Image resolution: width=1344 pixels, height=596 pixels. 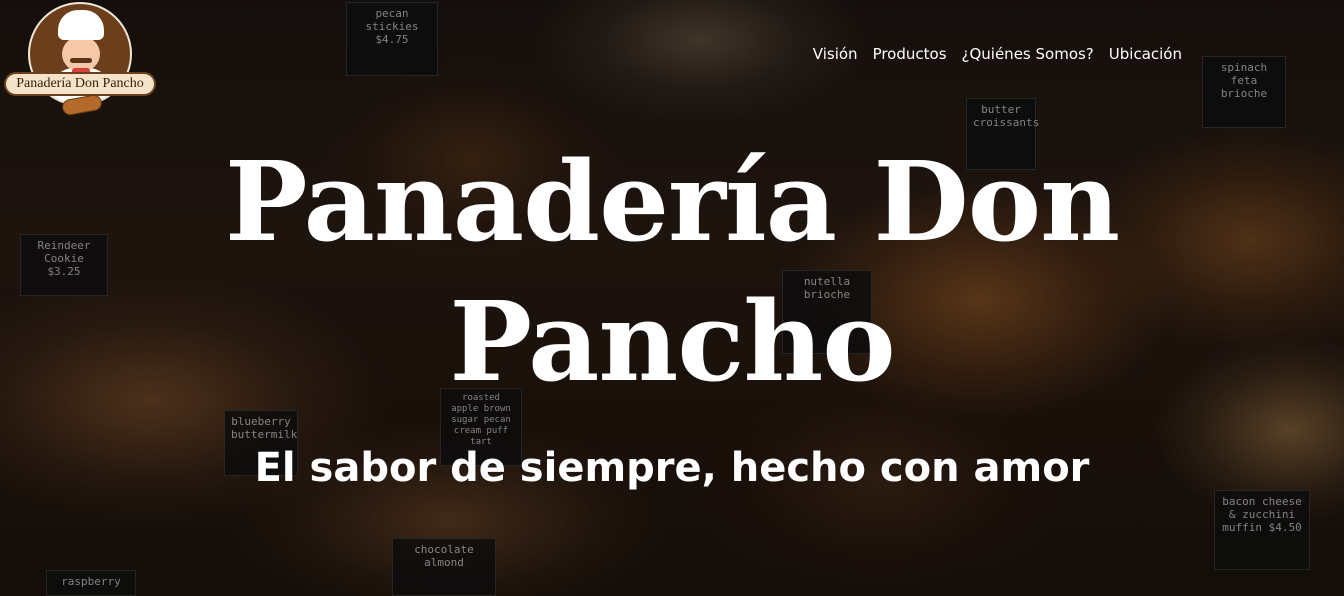 I want to click on nav-link-vision: Visión, so click(x=835, y=54).